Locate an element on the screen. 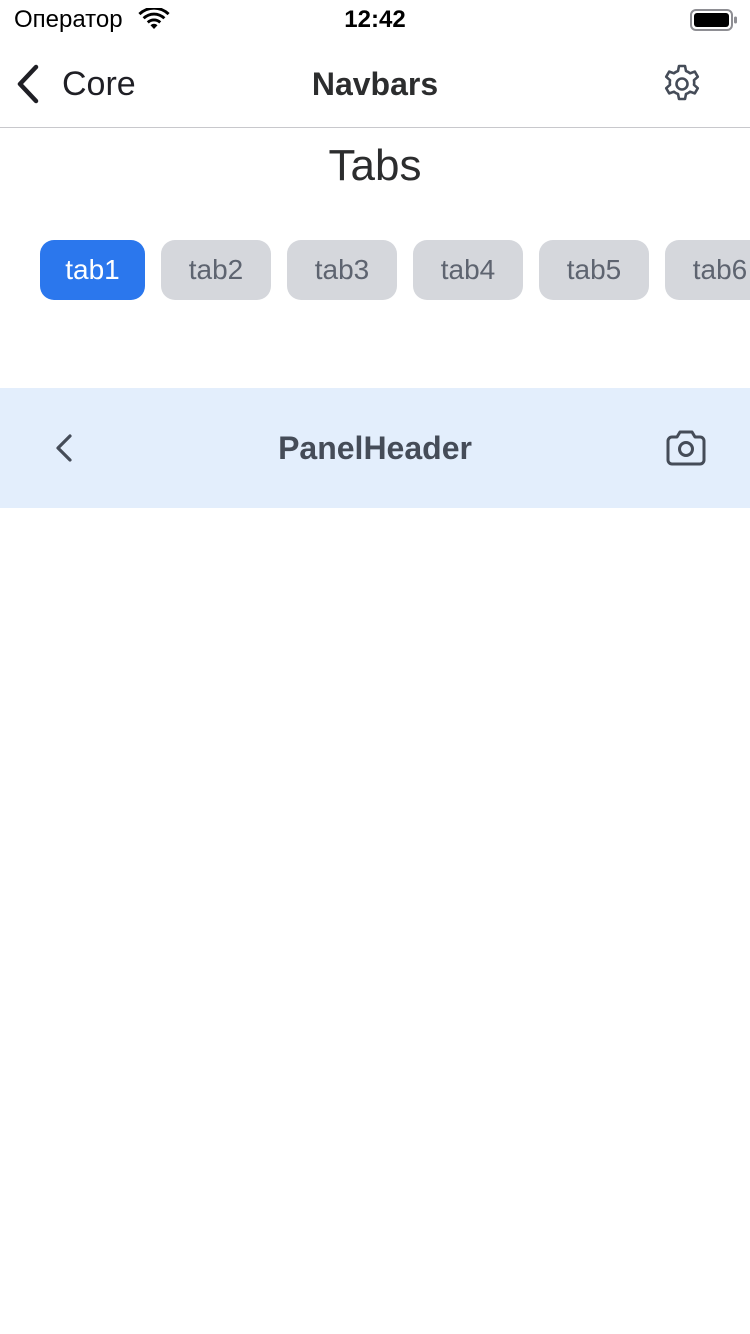  navigation-bar: Core Navbars is located at coordinates (375, 84).